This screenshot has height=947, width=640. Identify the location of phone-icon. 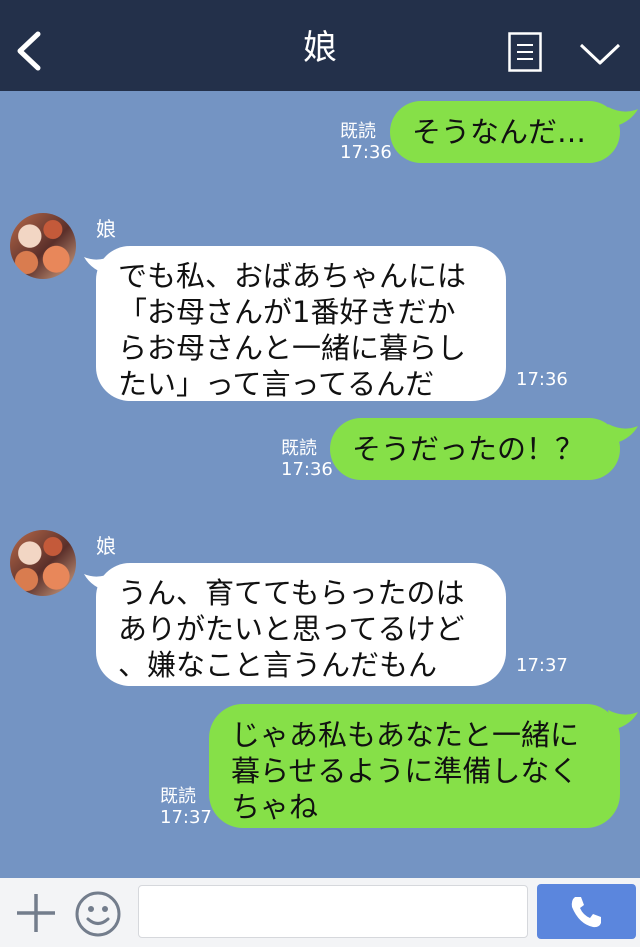
(586, 912).